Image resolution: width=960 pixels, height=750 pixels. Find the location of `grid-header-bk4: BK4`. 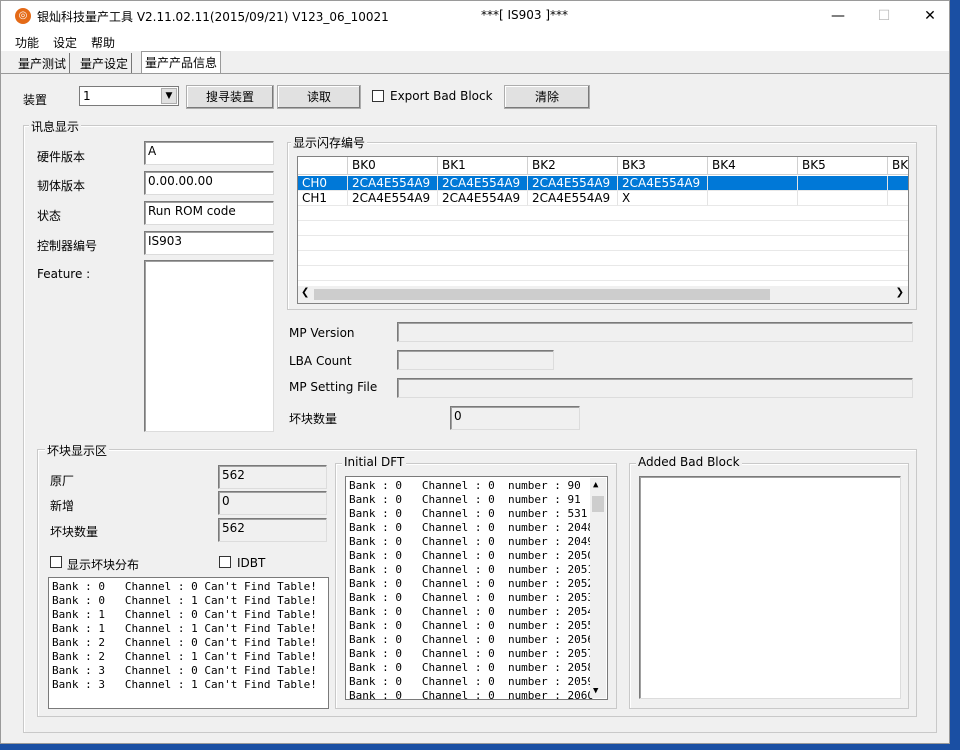

grid-header-bk4: BK4 is located at coordinates (753, 166).